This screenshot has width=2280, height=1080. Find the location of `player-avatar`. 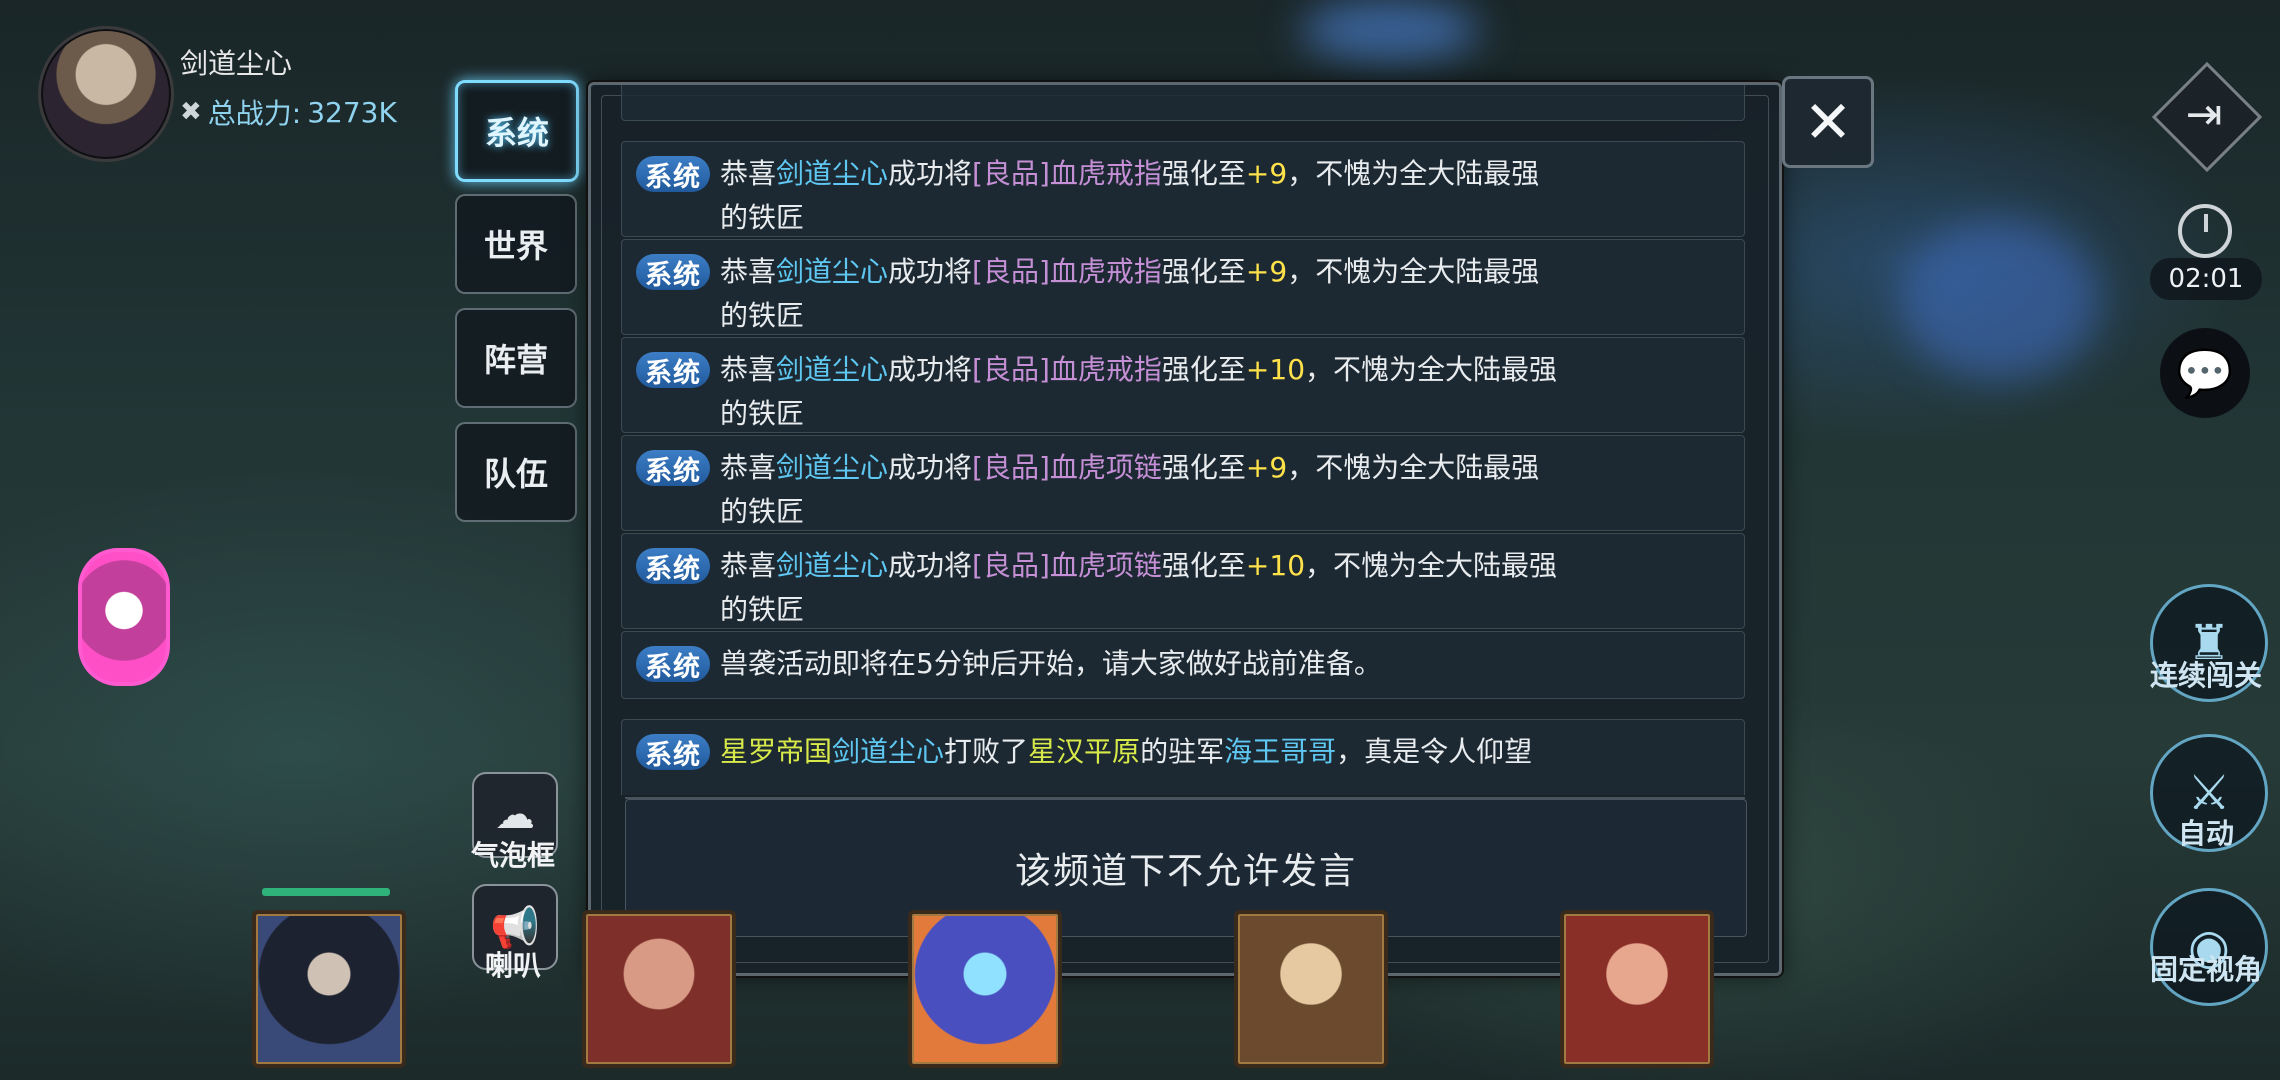

player-avatar is located at coordinates (106, 94).